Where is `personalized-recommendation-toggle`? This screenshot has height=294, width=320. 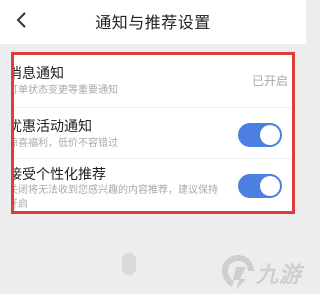 personalized-recommendation-toggle is located at coordinates (260, 186).